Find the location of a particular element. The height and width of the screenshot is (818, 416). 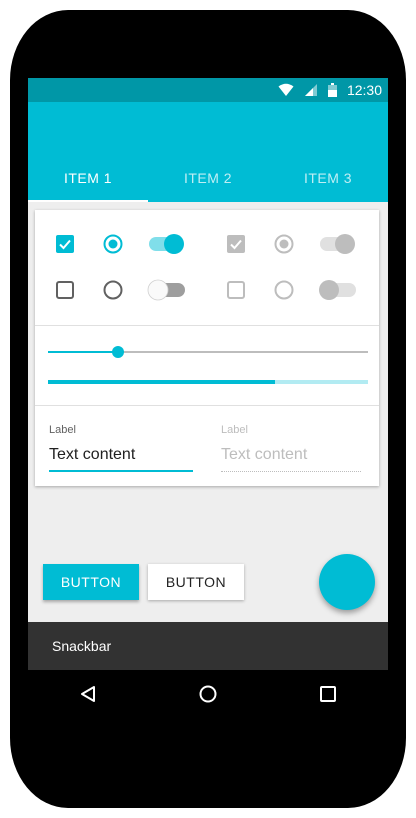

raised-button: BUTTON is located at coordinates (91, 582).